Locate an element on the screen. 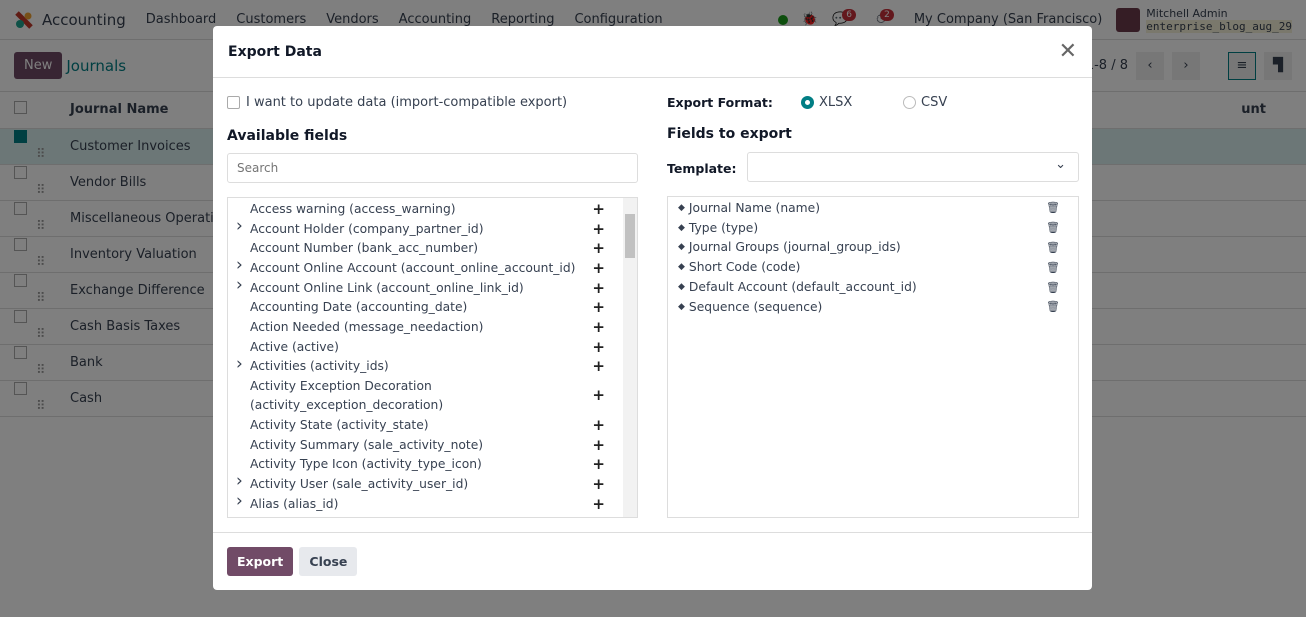  export-field: ◆ Journal Name (name) 🗑 is located at coordinates (873, 208).